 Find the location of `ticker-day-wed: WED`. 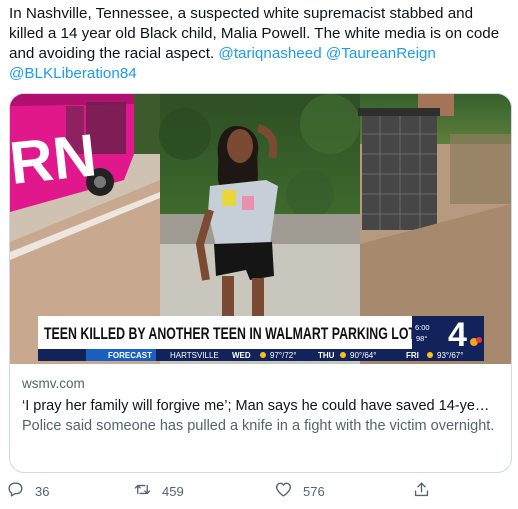

ticker-day-wed: WED is located at coordinates (241, 355).